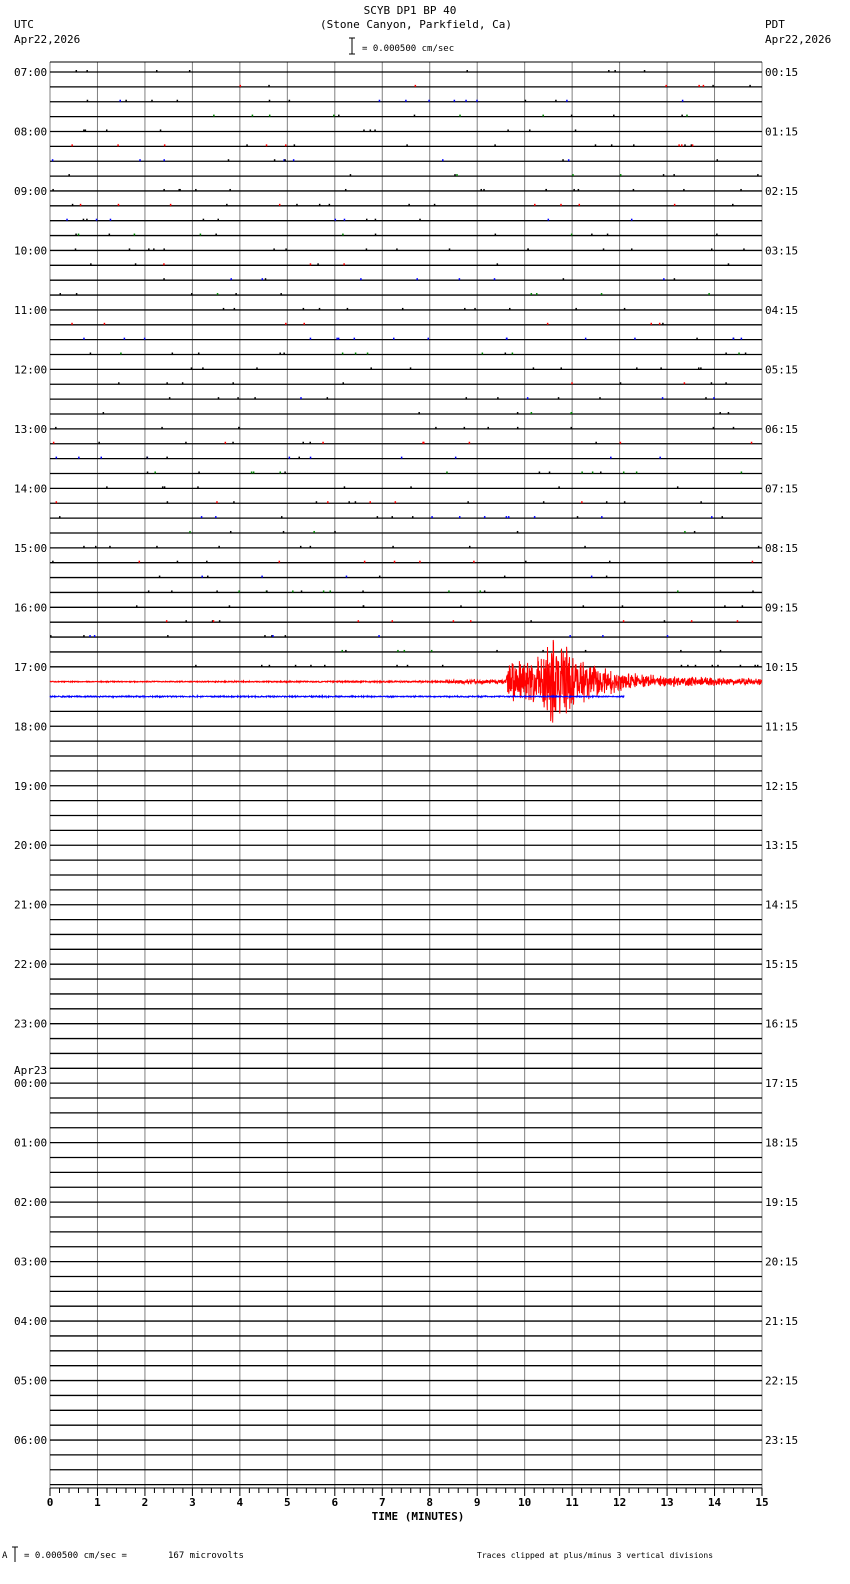 The height and width of the screenshot is (1584, 850). What do you see at coordinates (781, 786) in the screenshot?
I see `pdt-hour-label: 12:15` at bounding box center [781, 786].